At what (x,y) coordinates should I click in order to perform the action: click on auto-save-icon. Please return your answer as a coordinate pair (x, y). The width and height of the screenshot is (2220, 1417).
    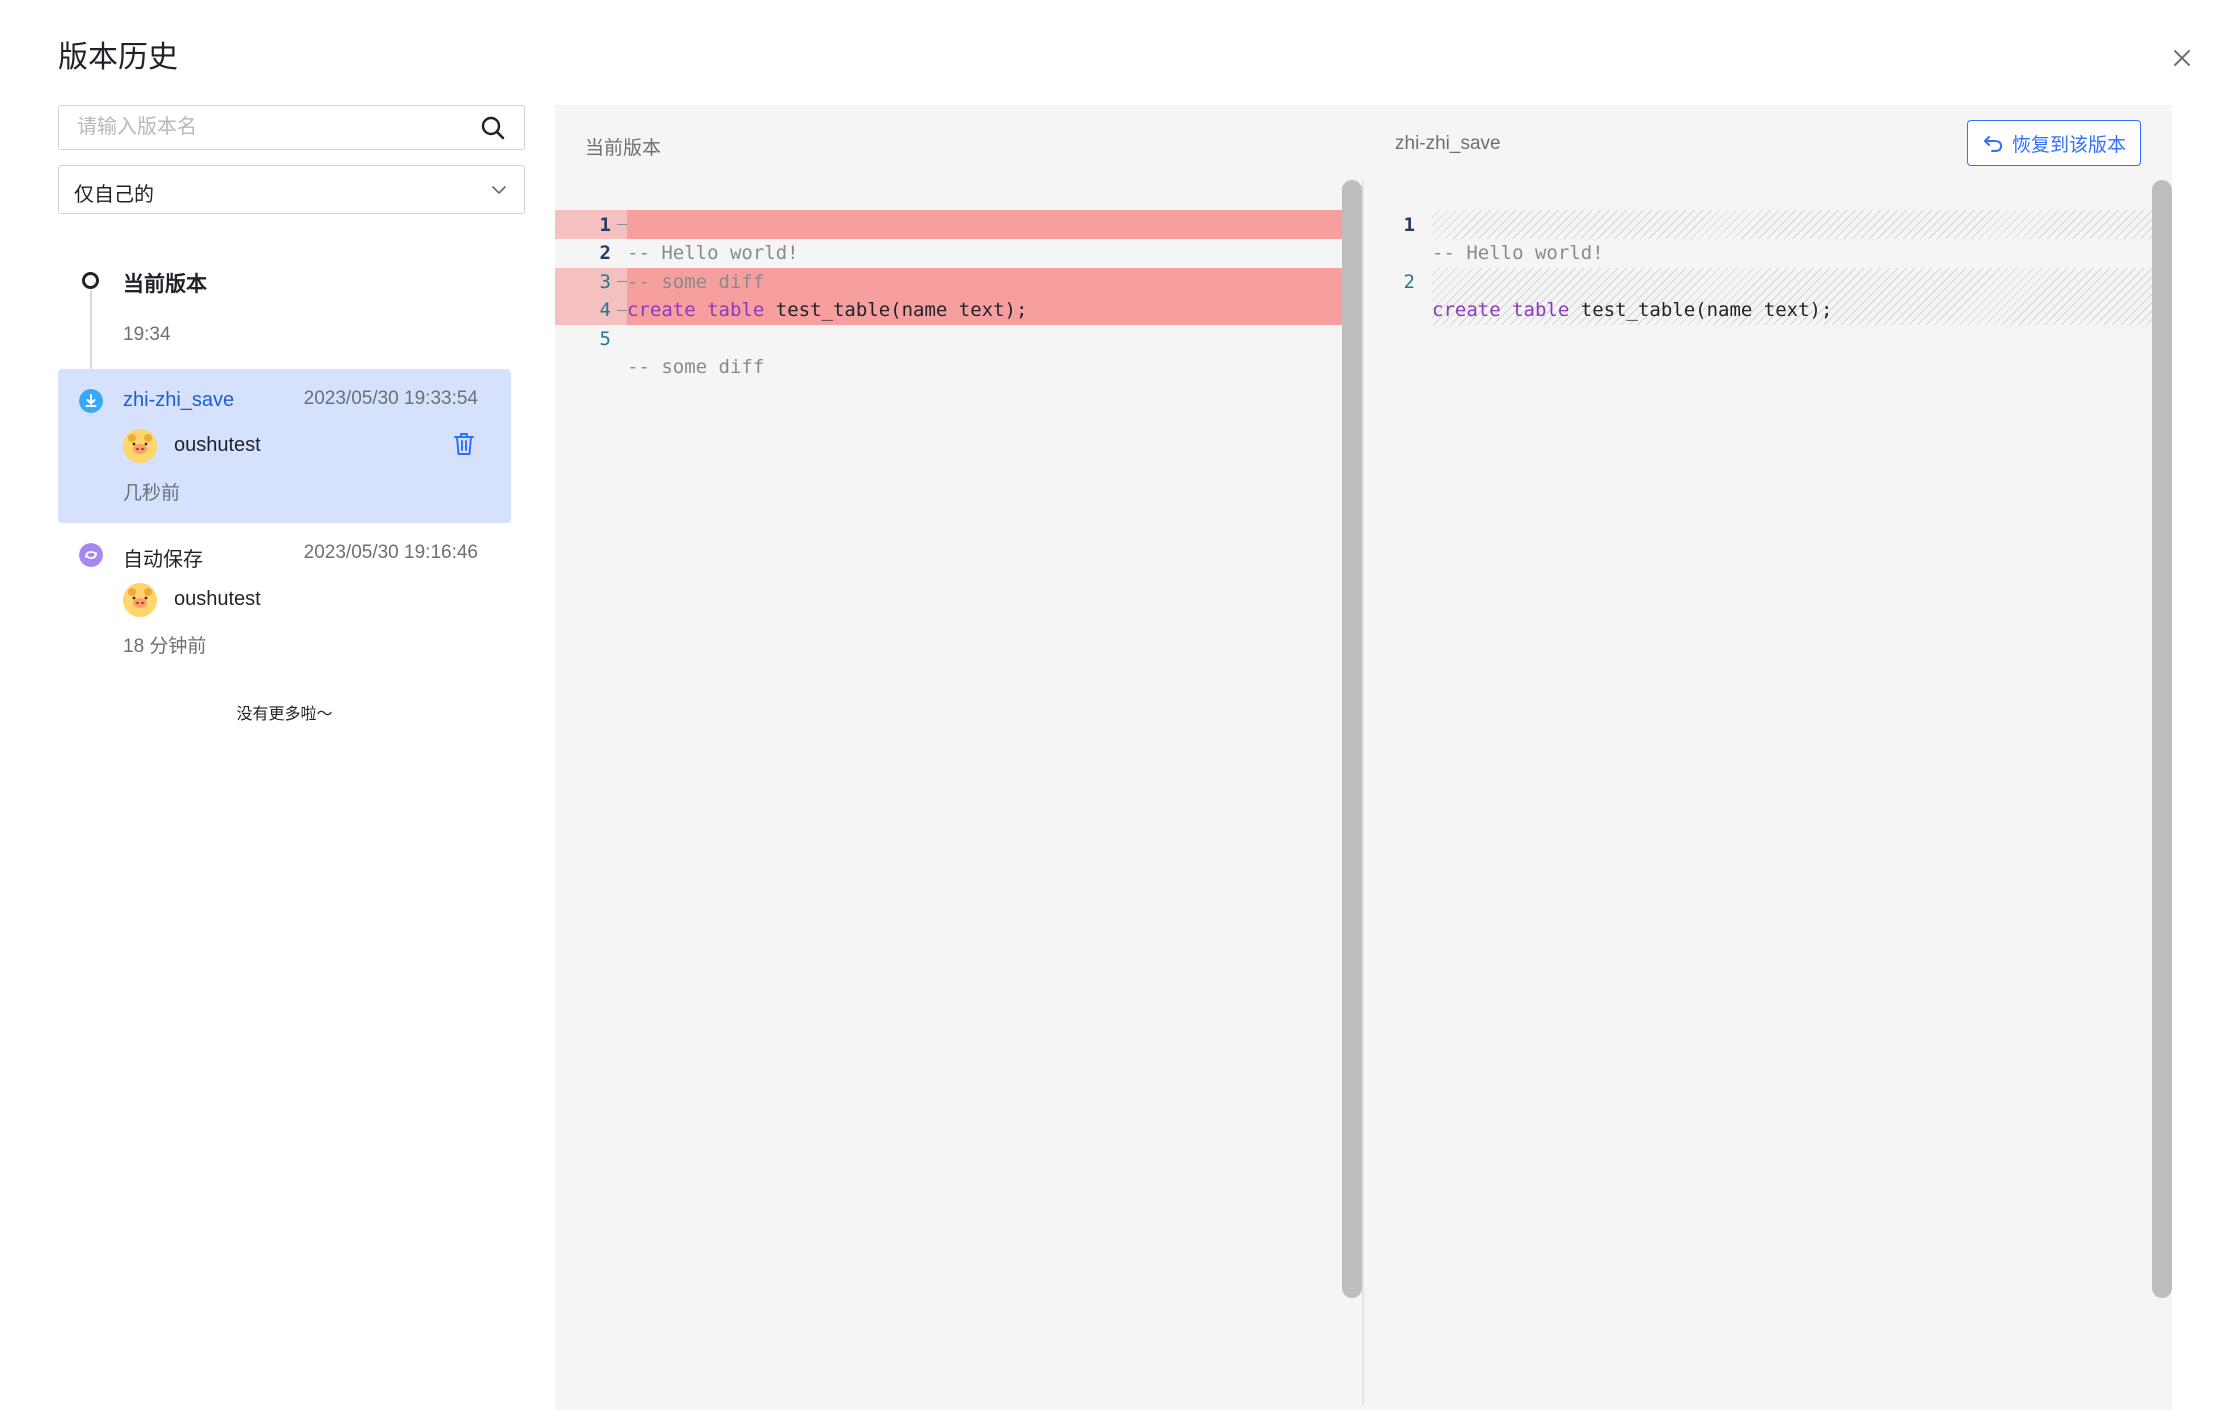
    Looking at the image, I should click on (91, 555).